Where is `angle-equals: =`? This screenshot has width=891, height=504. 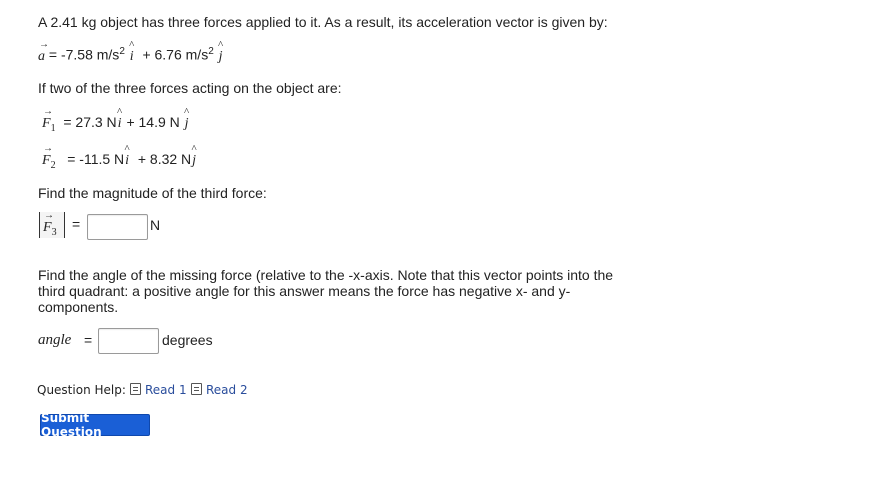 angle-equals: = is located at coordinates (88, 340).